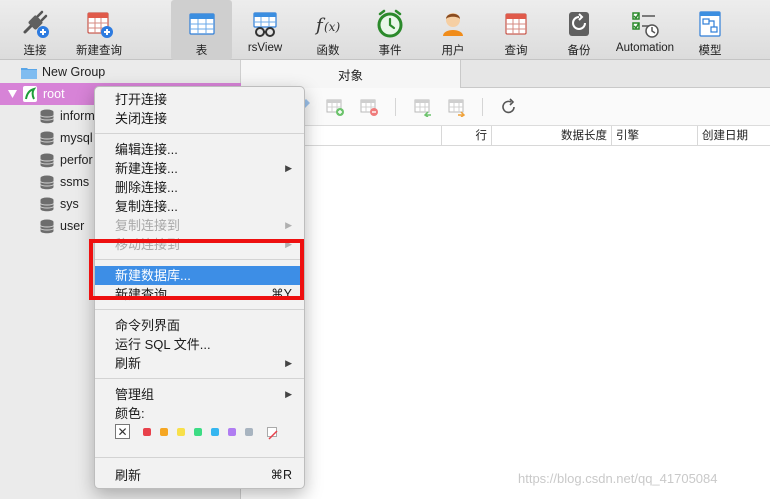 Image resolution: width=770 pixels, height=499 pixels. What do you see at coordinates (12, 94) in the screenshot?
I see `disclosure-triangle-icon` at bounding box center [12, 94].